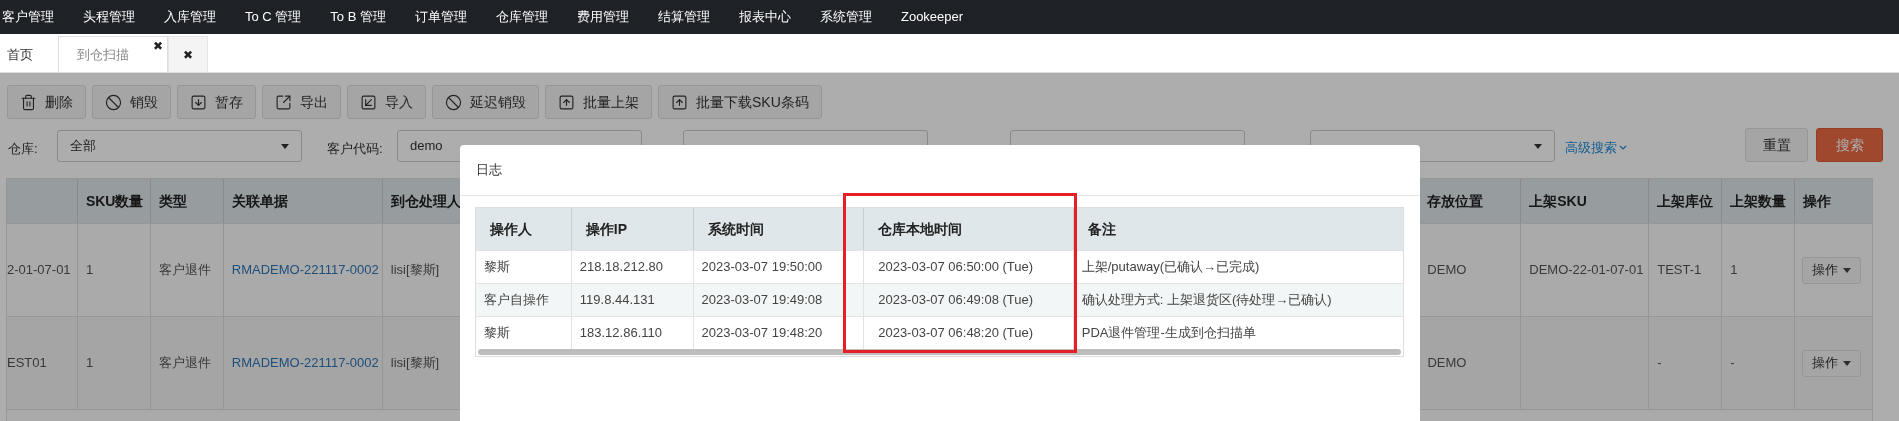 The image size is (1899, 421). I want to click on table-cell-text: 2023-03-07 19:49:08, so click(762, 300).